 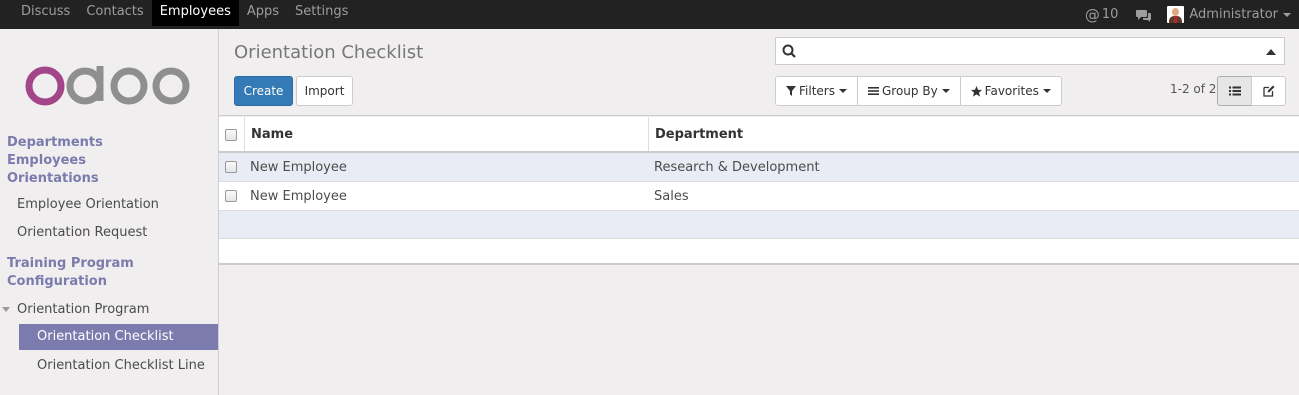 I want to click on menu-contacts: Contacts, so click(x=114, y=13).